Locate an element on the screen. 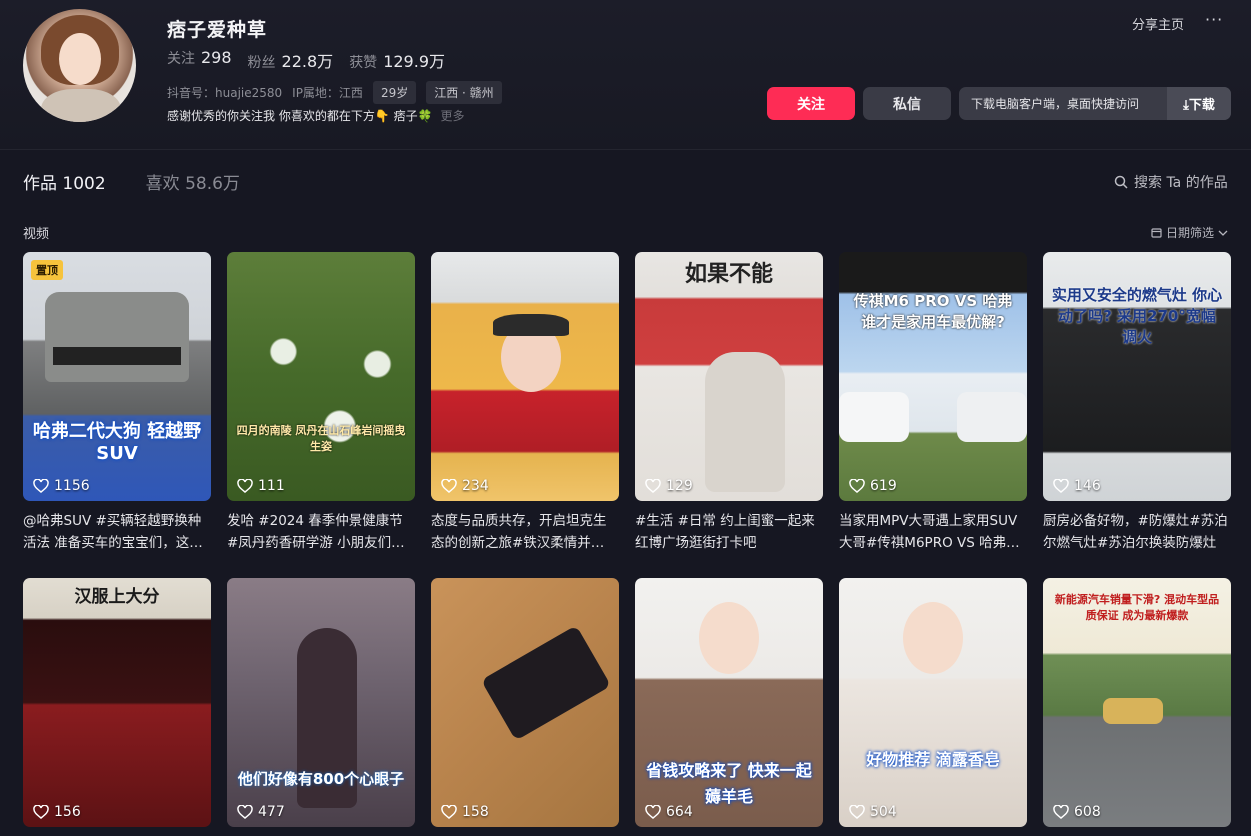  like-count-value: 146 is located at coordinates (1087, 486).